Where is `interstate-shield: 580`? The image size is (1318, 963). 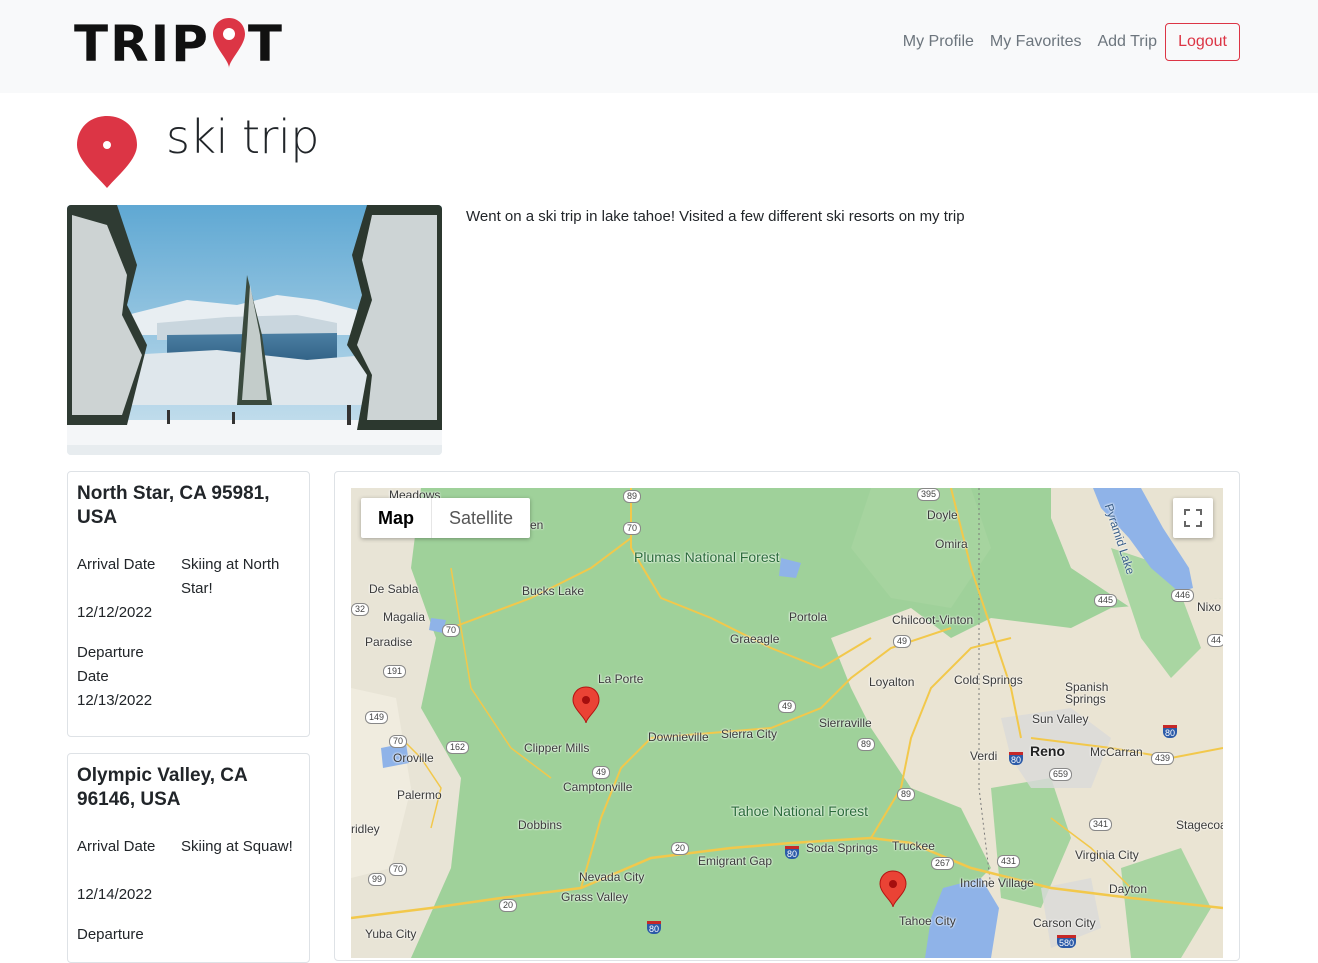
interstate-shield: 580 is located at coordinates (1067, 941).